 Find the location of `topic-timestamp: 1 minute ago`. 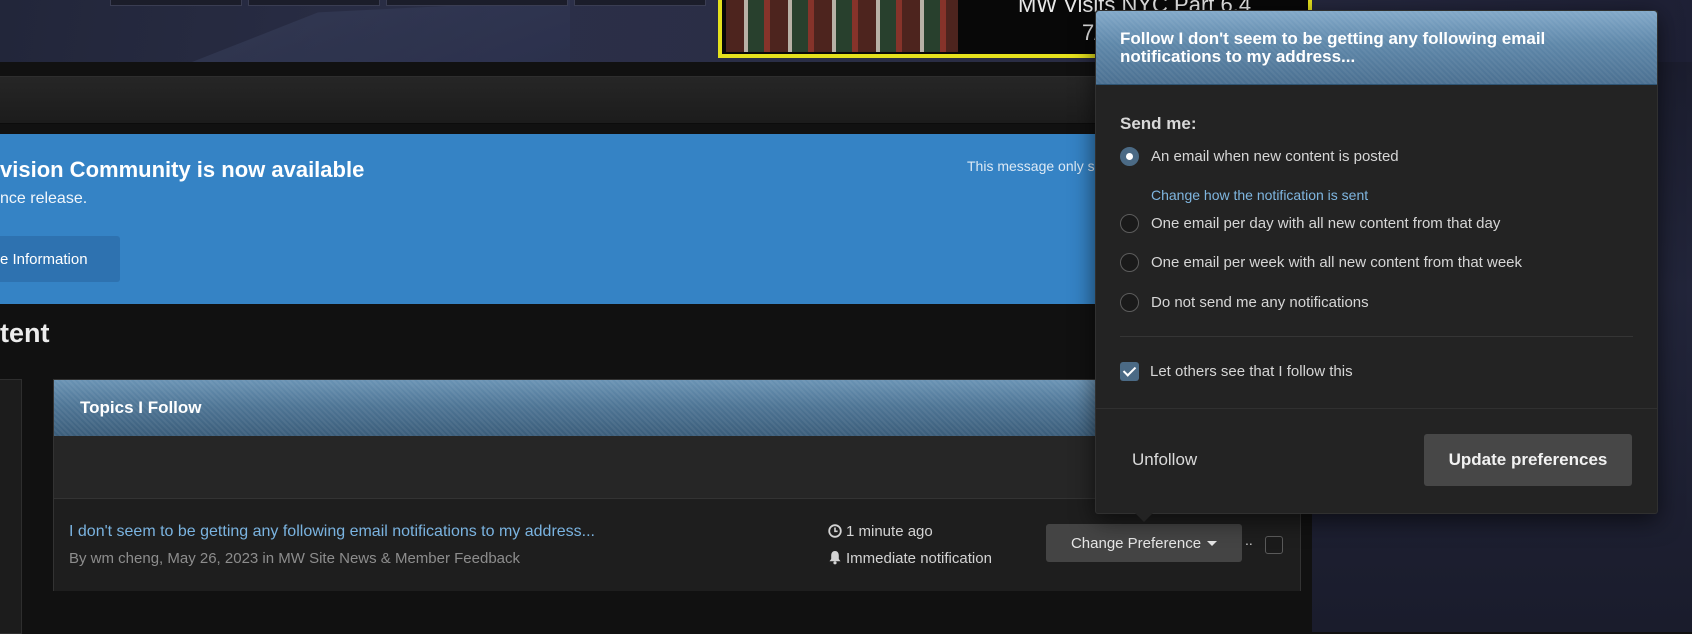

topic-timestamp: 1 minute ago is located at coordinates (880, 531).